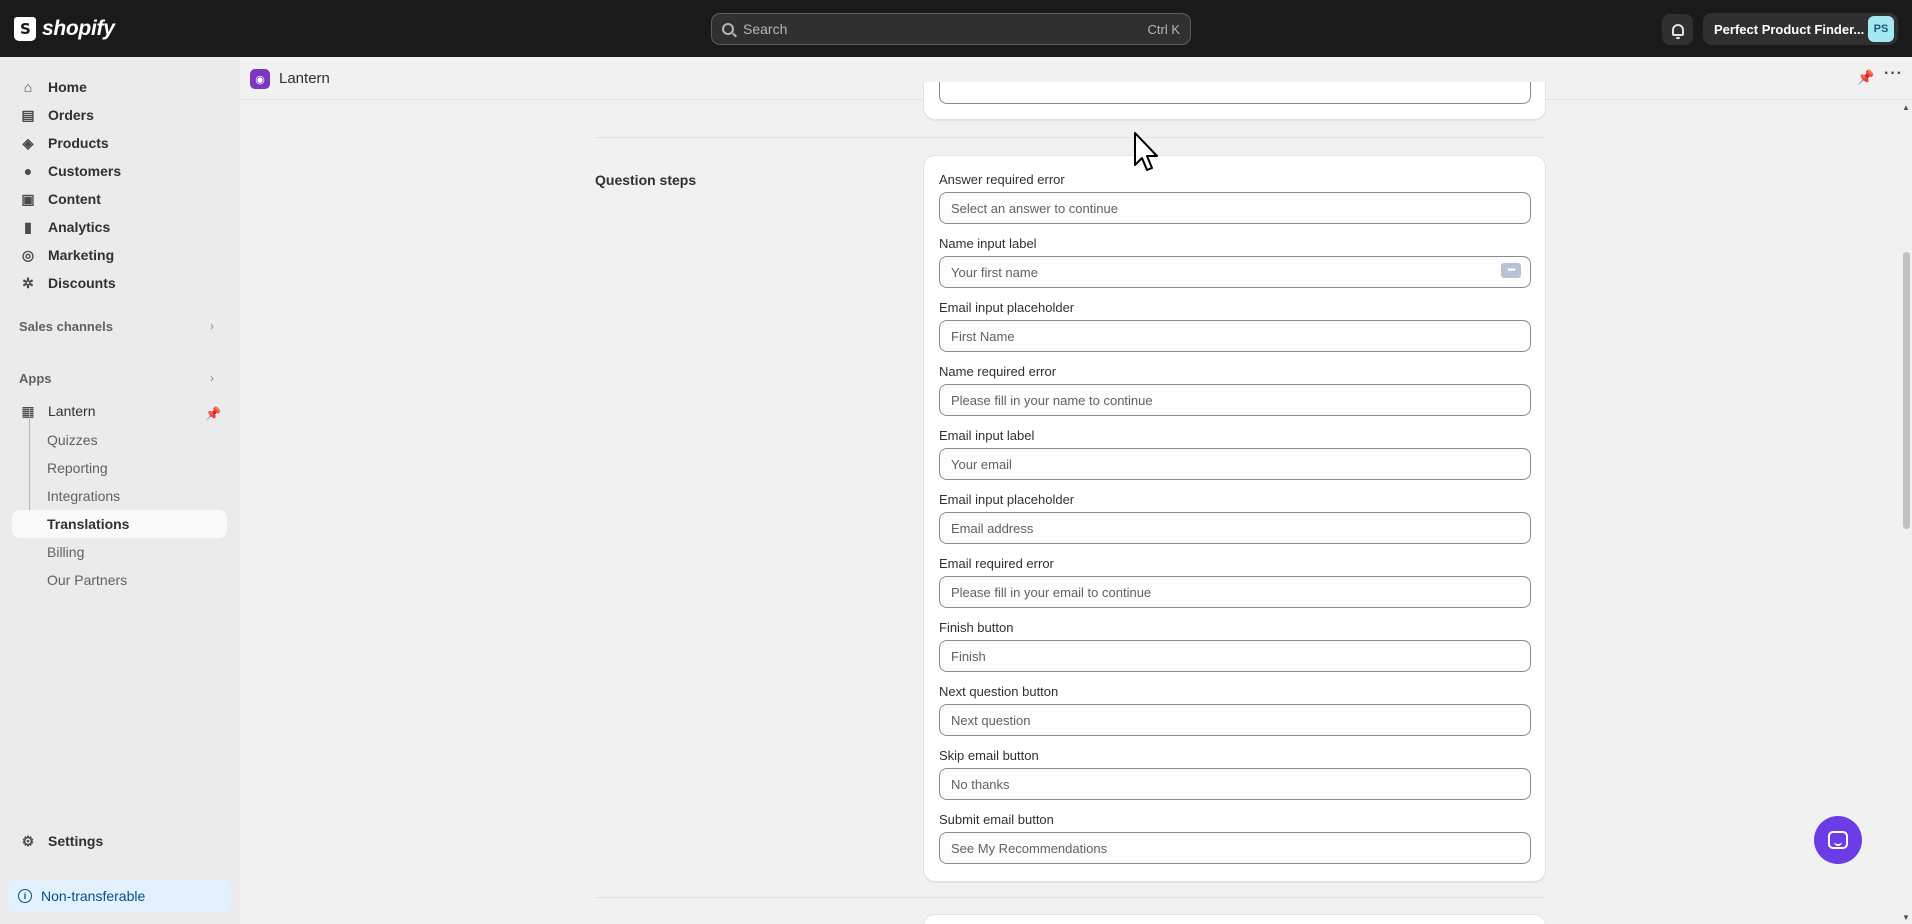 Image resolution: width=1912 pixels, height=924 pixels. I want to click on sidebar-item-home: ⌂ Home, so click(119, 87).